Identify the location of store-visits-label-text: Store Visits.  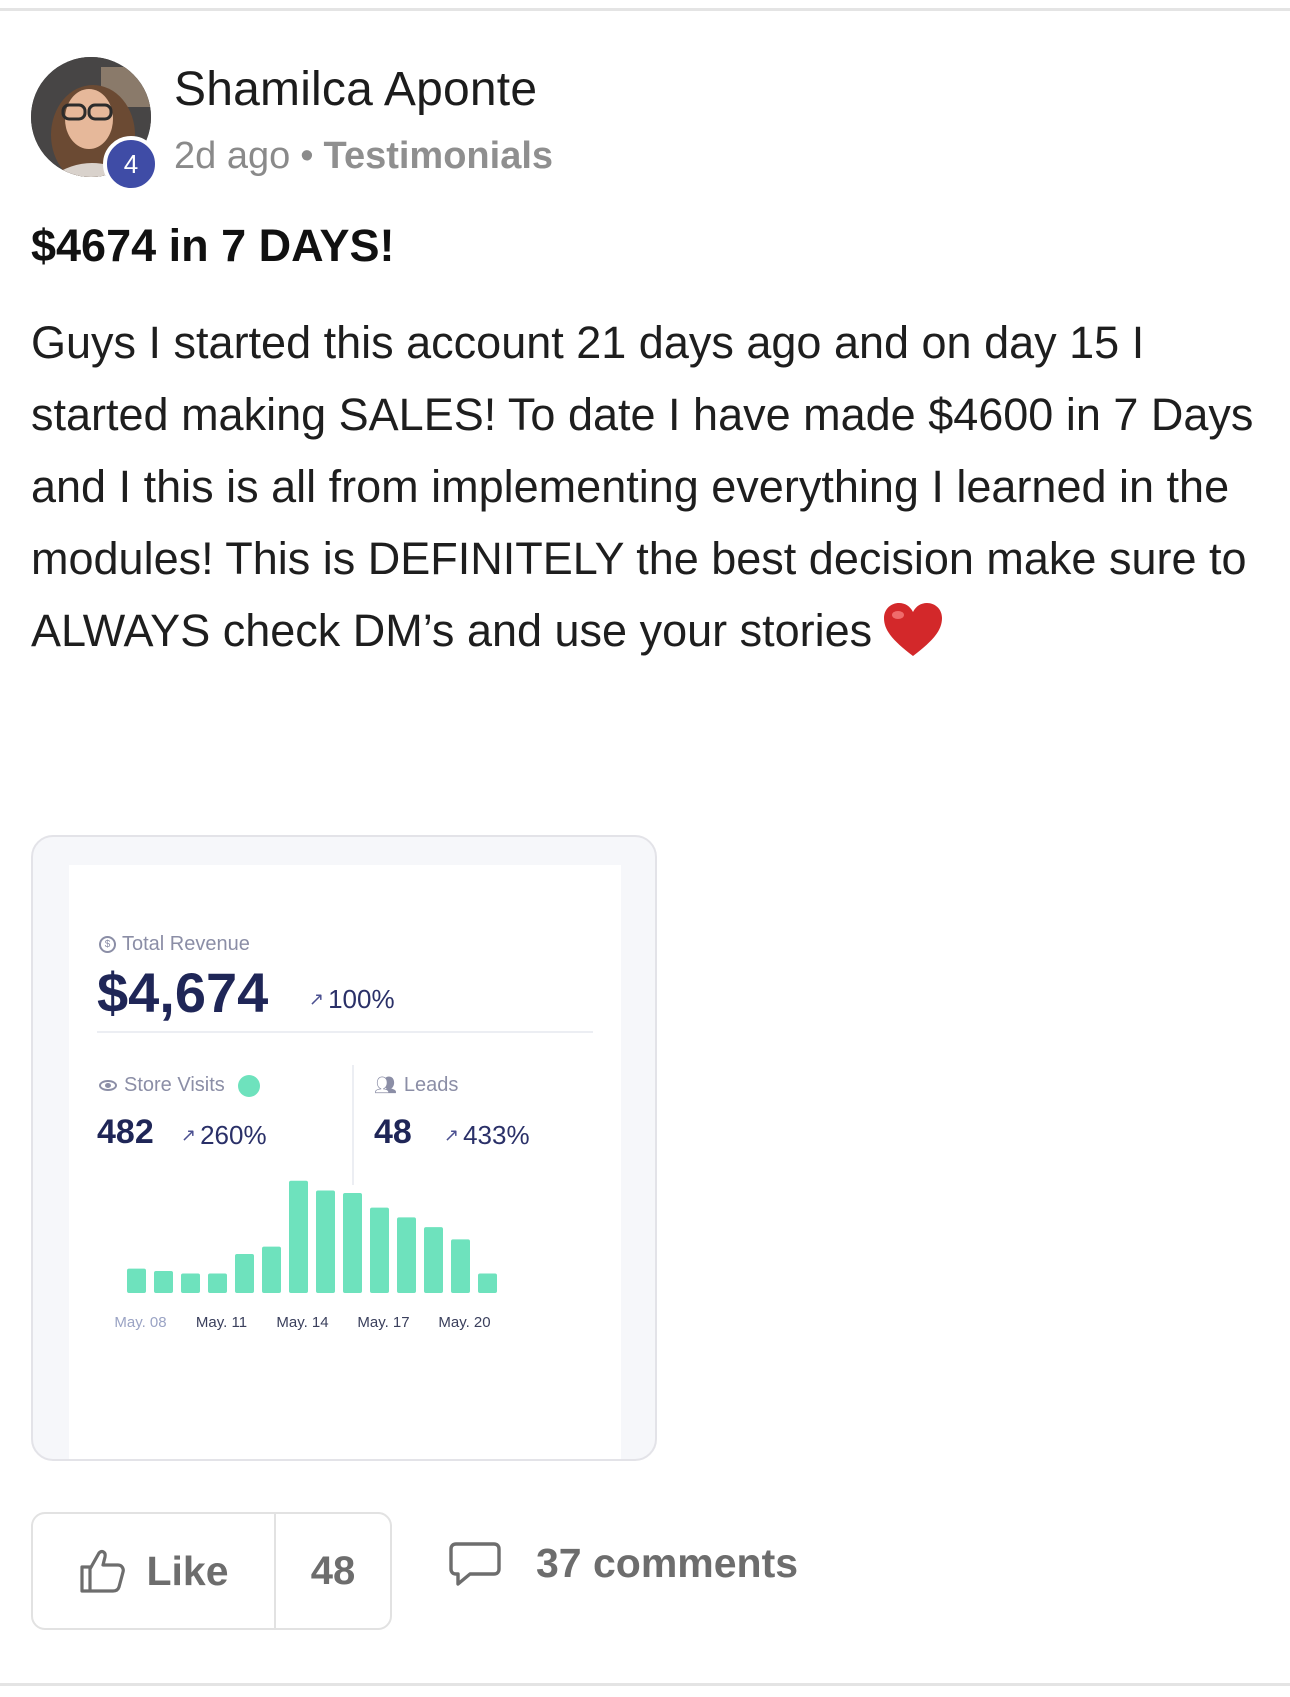
(174, 1085).